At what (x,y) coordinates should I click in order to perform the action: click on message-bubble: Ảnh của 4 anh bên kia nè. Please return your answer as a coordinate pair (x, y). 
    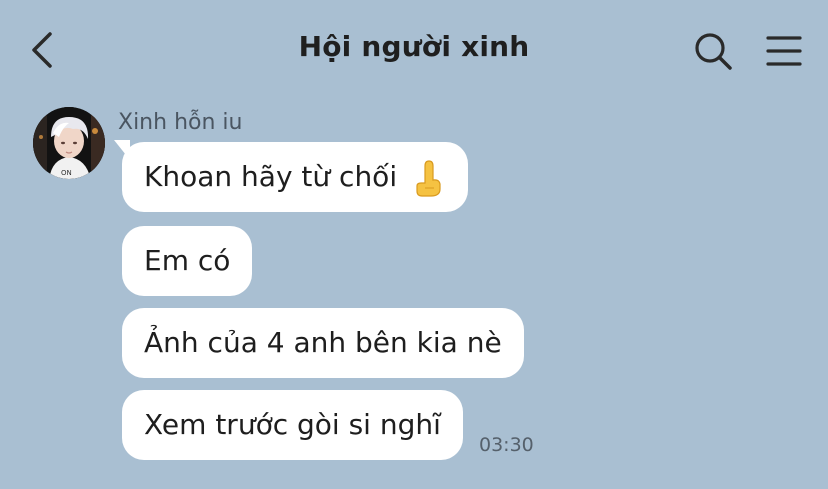
    Looking at the image, I should click on (323, 343).